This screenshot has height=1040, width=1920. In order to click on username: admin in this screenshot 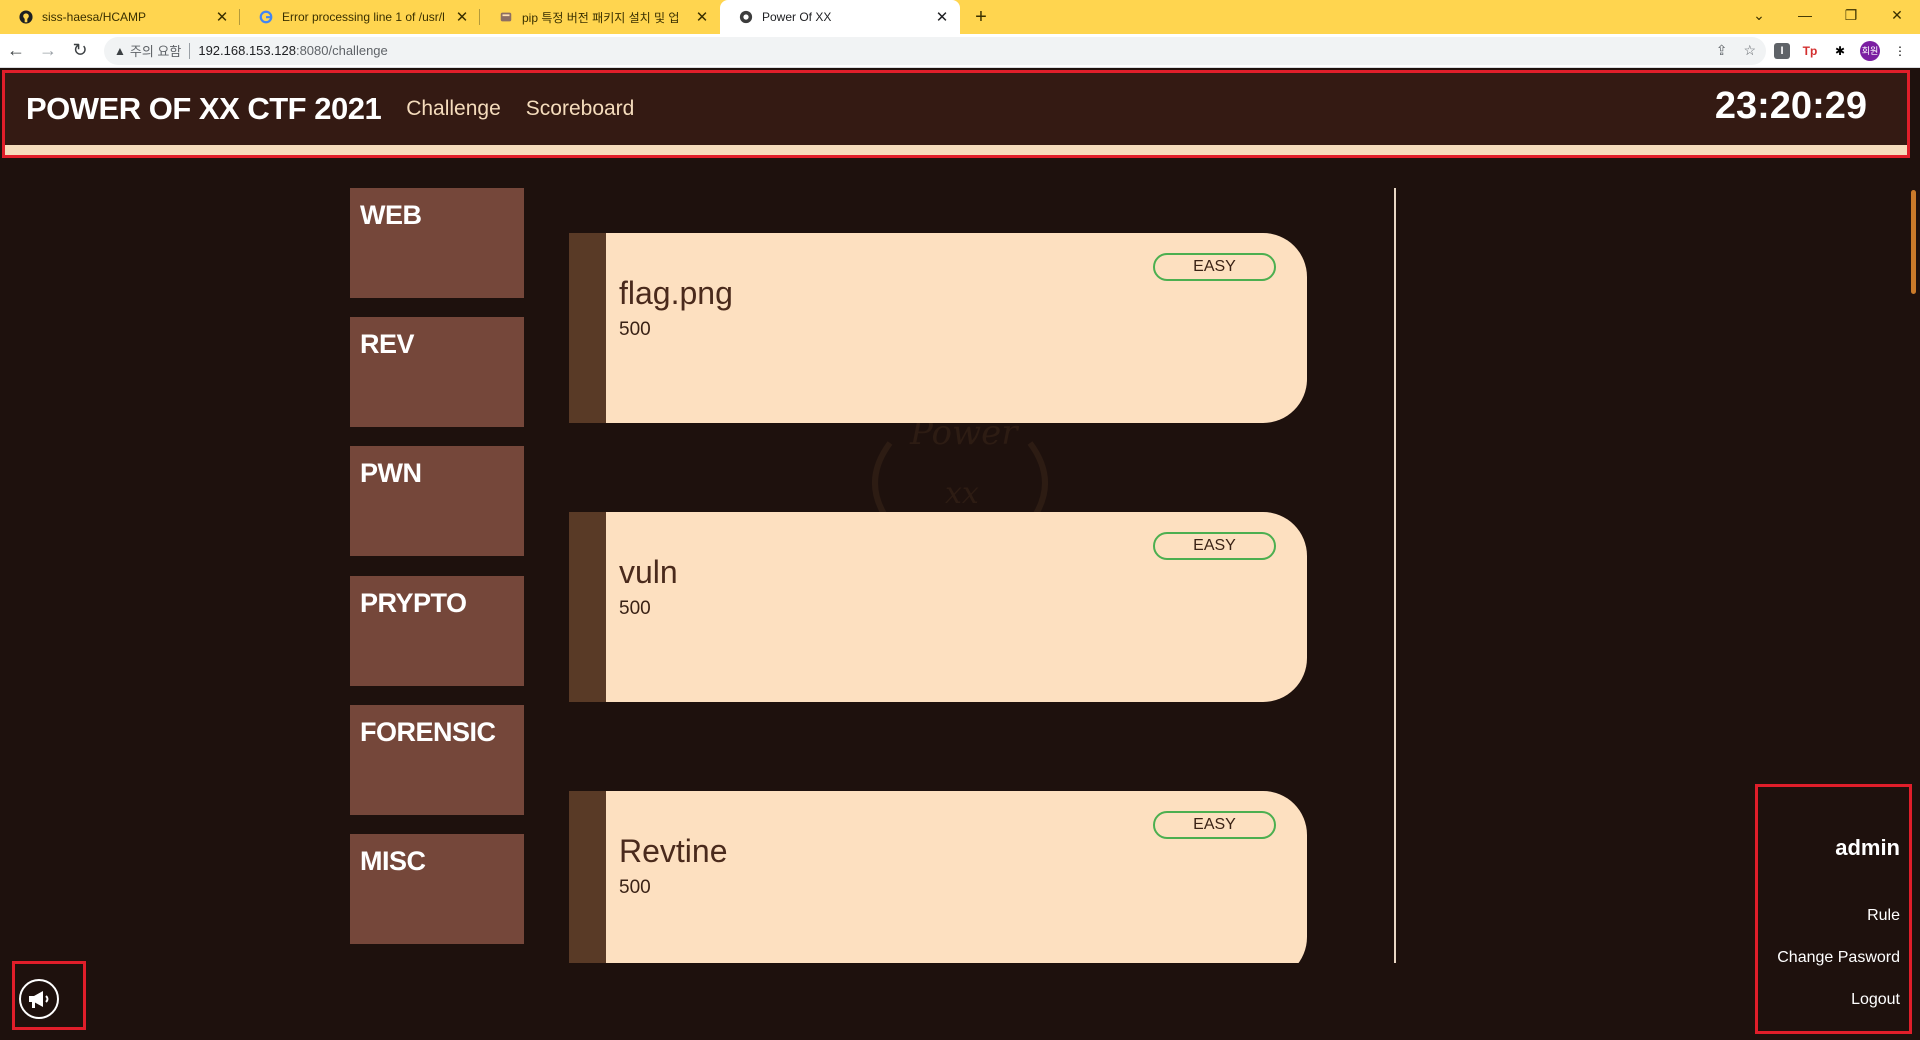, I will do `click(1867, 847)`.